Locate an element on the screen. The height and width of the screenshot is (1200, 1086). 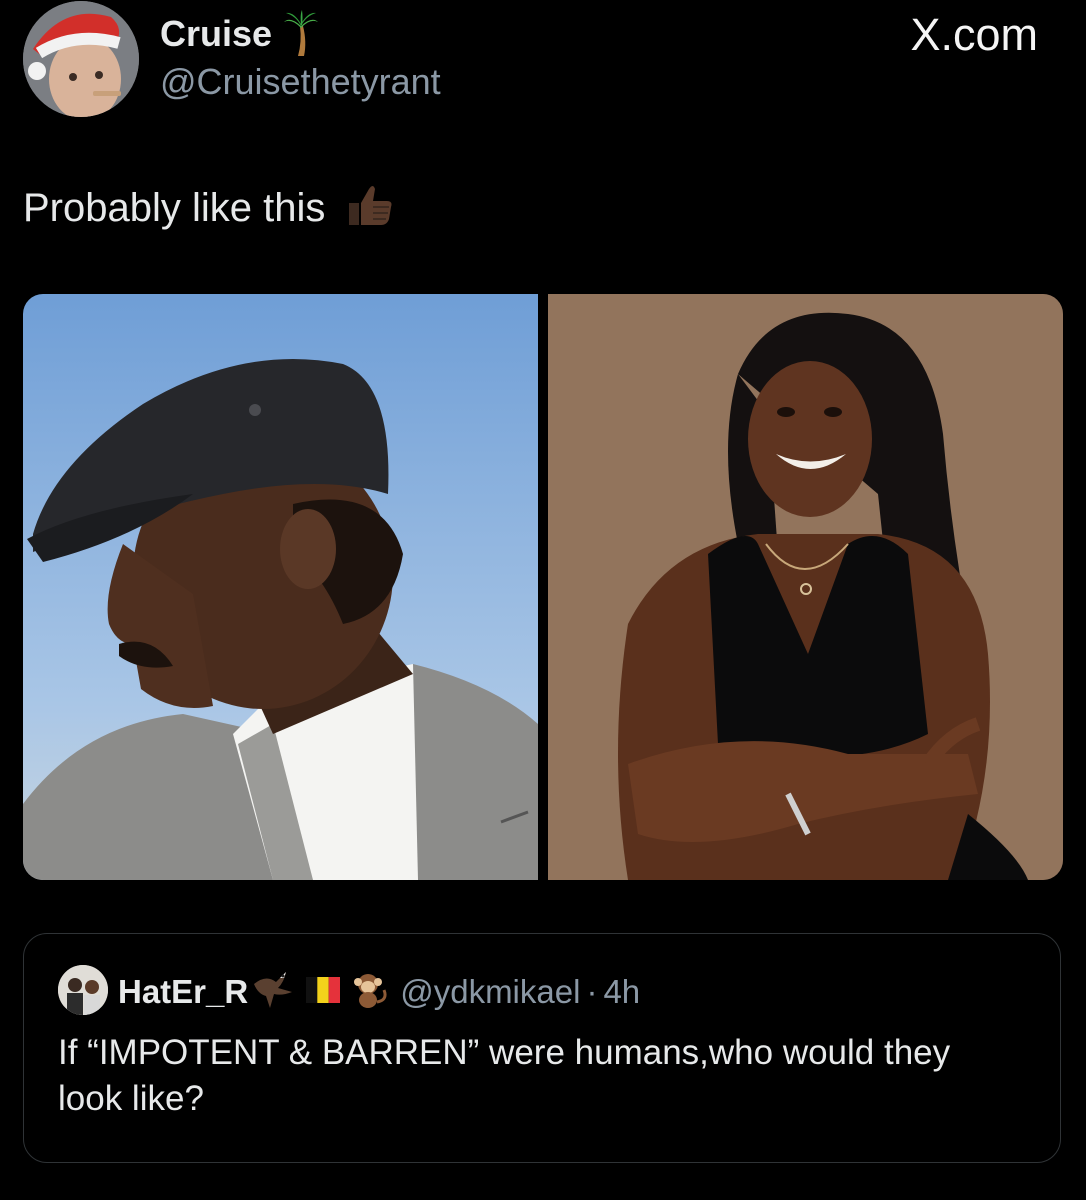
monkey-icon is located at coordinates (370, 992).